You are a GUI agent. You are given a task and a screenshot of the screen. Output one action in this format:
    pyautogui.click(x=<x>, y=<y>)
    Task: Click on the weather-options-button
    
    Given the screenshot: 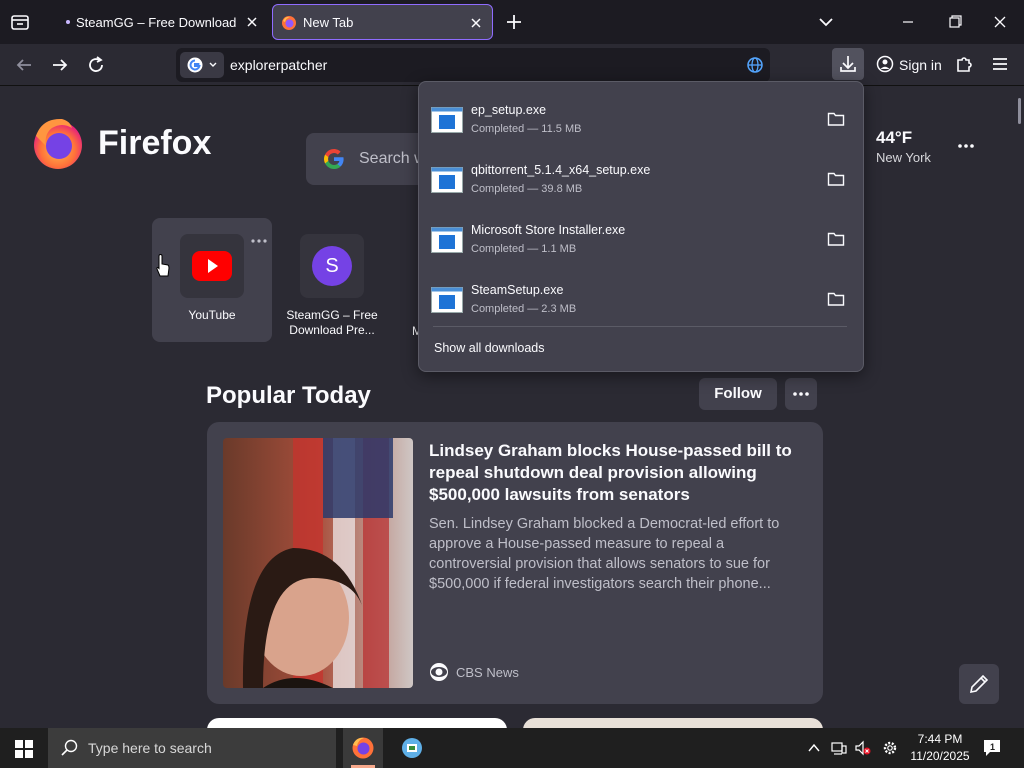 What is the action you would take?
    pyautogui.click(x=966, y=146)
    